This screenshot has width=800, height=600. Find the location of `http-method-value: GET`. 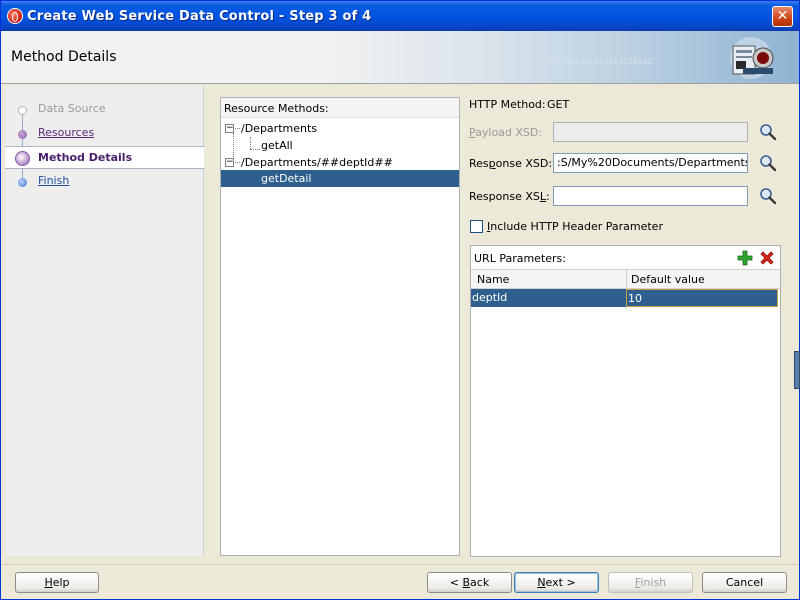

http-method-value: GET is located at coordinates (558, 104).